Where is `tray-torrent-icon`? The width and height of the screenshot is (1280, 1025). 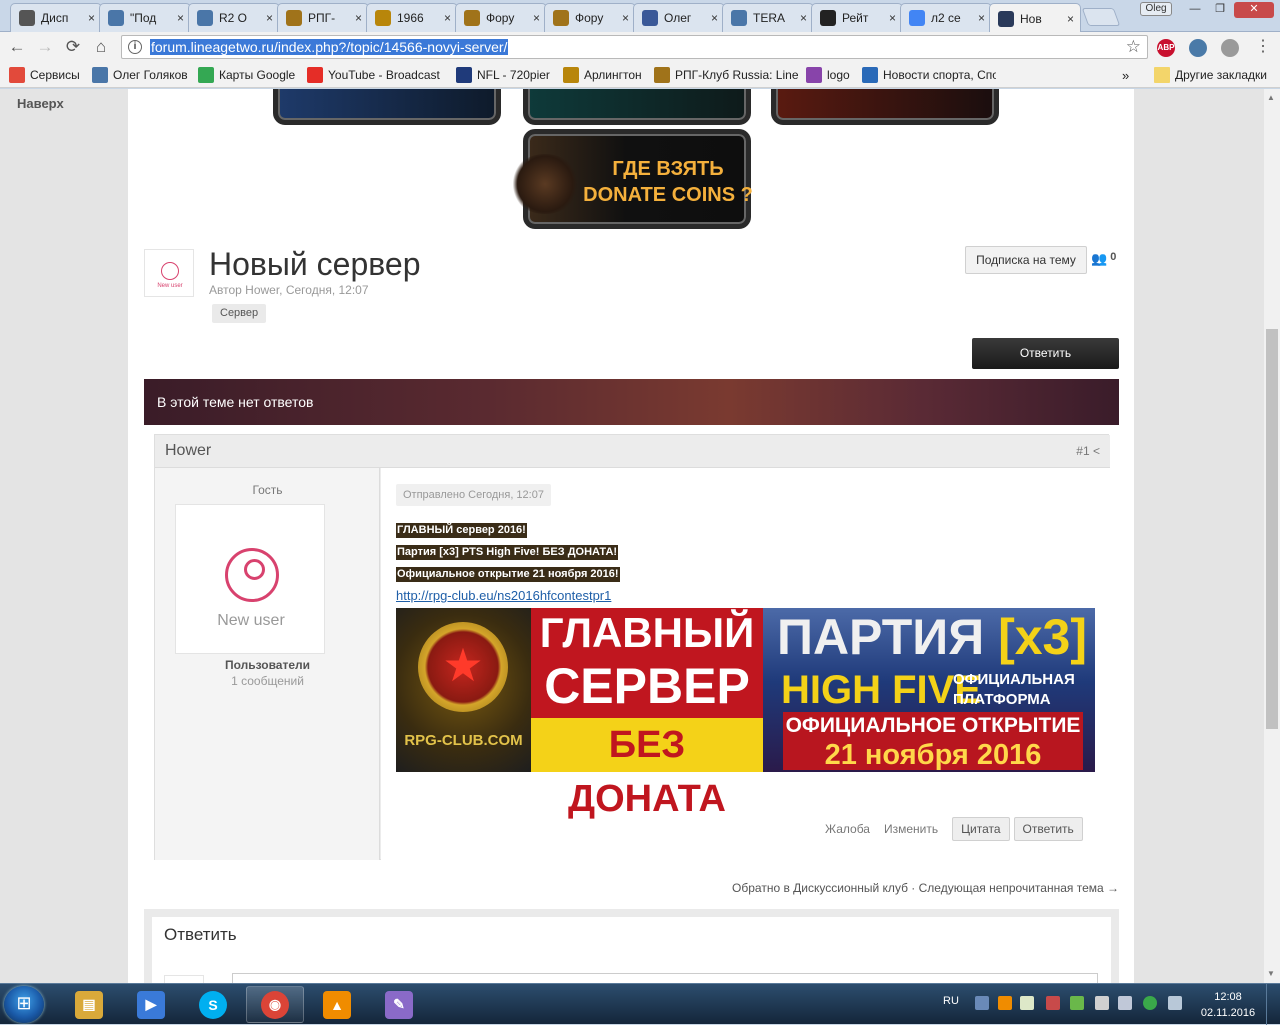 tray-torrent-icon is located at coordinates (1150, 1003).